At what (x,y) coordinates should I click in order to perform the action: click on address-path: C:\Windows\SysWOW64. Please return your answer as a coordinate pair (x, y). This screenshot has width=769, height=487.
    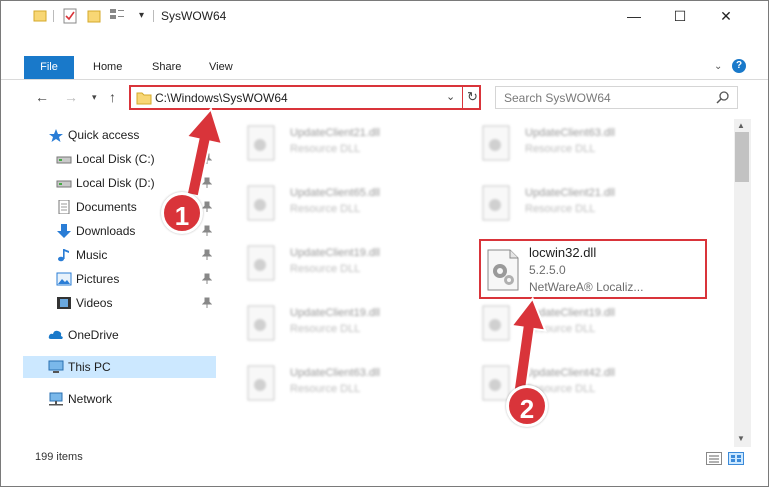
    Looking at the image, I should click on (221, 98).